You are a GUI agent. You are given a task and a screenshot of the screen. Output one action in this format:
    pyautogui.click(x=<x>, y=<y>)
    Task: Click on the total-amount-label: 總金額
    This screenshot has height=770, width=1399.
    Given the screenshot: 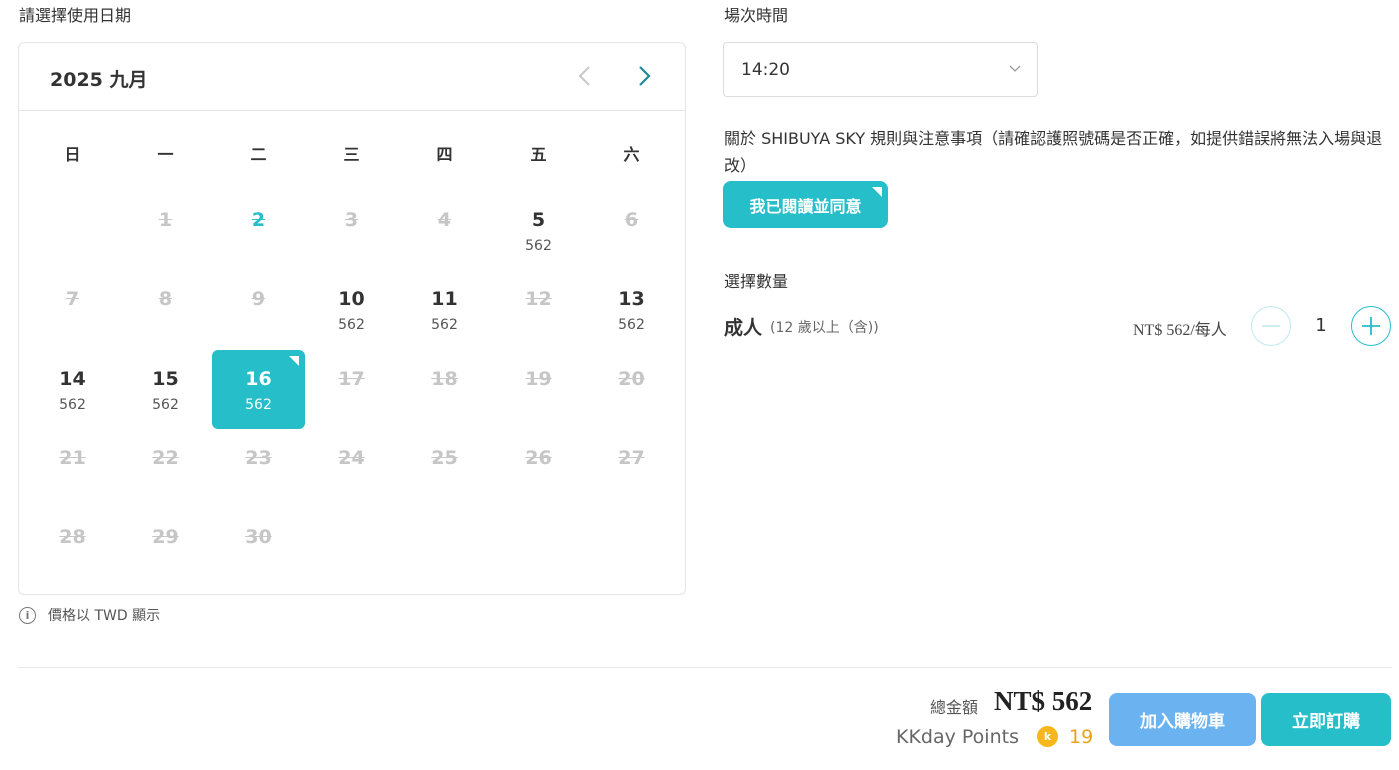 What is the action you would take?
    pyautogui.click(x=954, y=707)
    